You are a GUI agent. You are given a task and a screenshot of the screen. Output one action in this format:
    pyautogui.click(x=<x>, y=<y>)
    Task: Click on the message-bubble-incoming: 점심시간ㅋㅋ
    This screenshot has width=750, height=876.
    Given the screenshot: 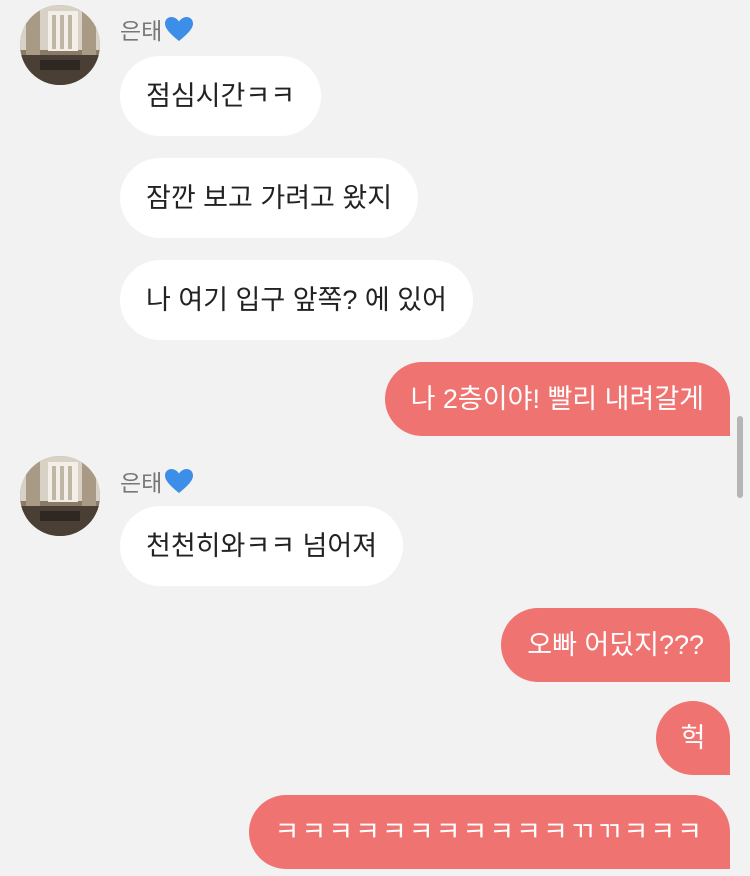 What is the action you would take?
    pyautogui.click(x=221, y=96)
    